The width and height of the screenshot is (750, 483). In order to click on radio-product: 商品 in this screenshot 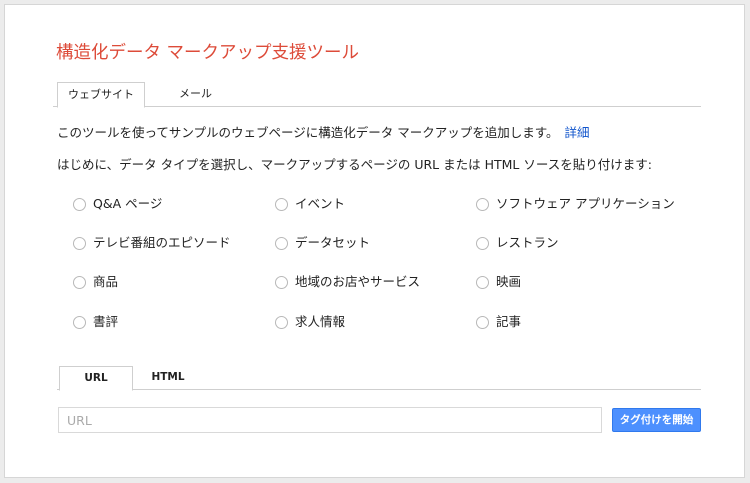, I will do `click(95, 280)`.